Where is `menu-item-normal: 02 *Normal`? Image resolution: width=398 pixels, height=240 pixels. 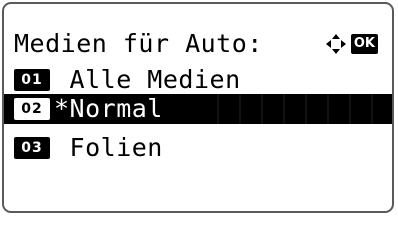
menu-item-normal: 02 *Normal is located at coordinates (198, 109).